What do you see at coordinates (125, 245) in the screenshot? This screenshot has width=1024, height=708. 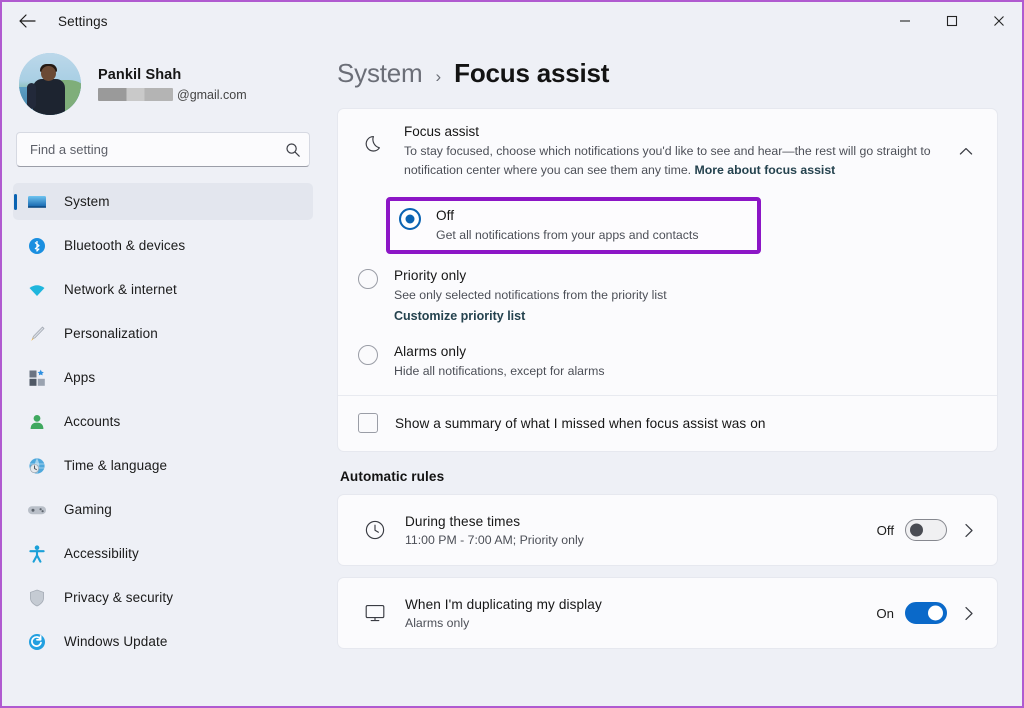 I see `sidebar-item-label: Bluetooth & devices` at bounding box center [125, 245].